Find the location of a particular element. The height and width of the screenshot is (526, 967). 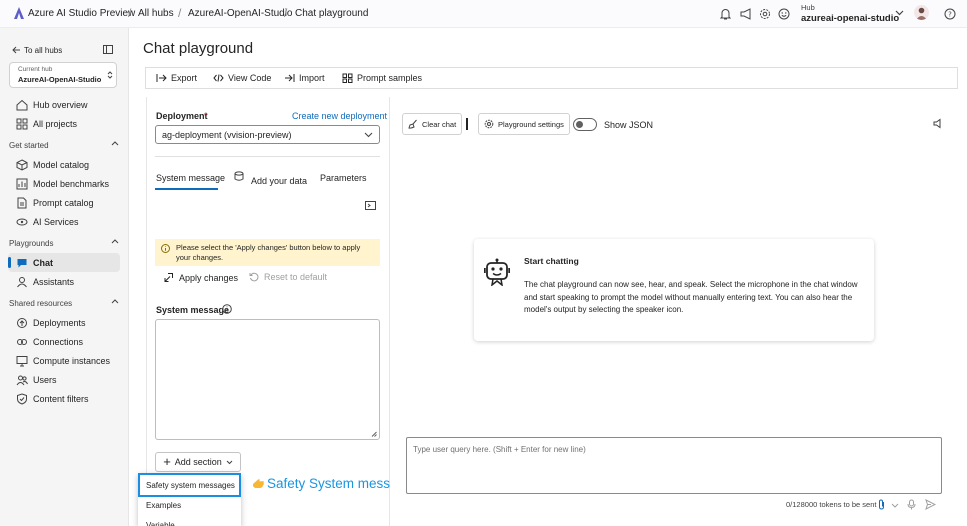

sidebar-item-prompt-catalog: Prompt catalog is located at coordinates (64, 202).